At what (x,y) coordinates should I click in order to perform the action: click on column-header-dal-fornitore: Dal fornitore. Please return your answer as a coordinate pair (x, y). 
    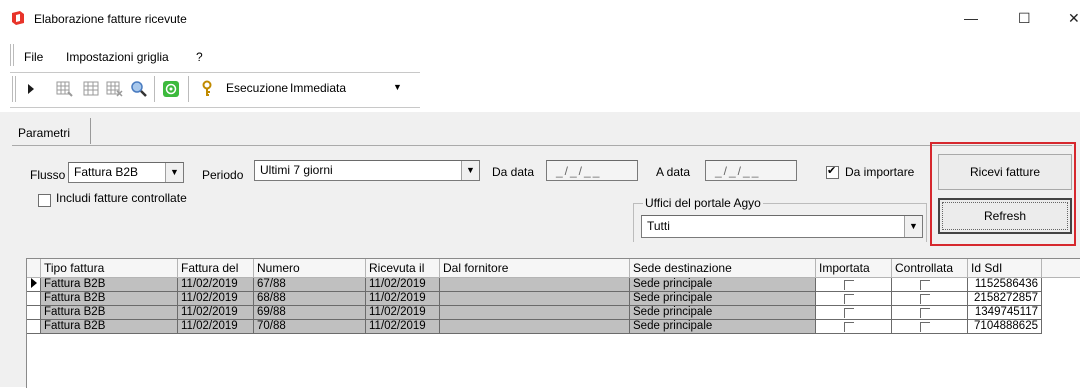
    Looking at the image, I should click on (535, 268).